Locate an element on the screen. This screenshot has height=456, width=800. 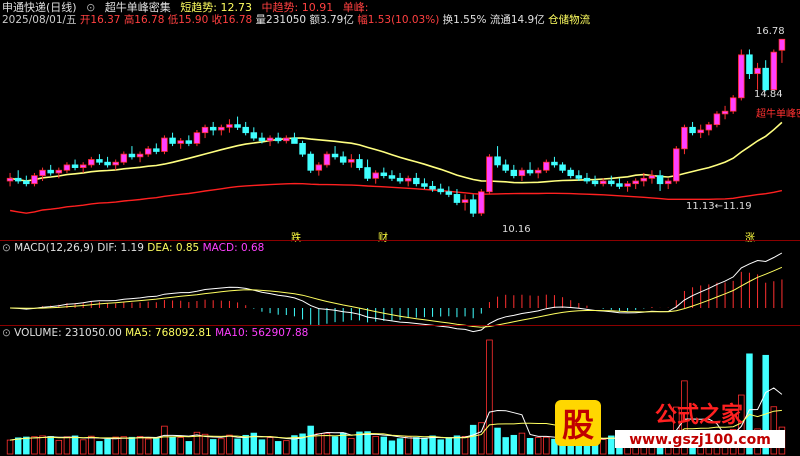
panel-divider is located at coordinates (400, 325).